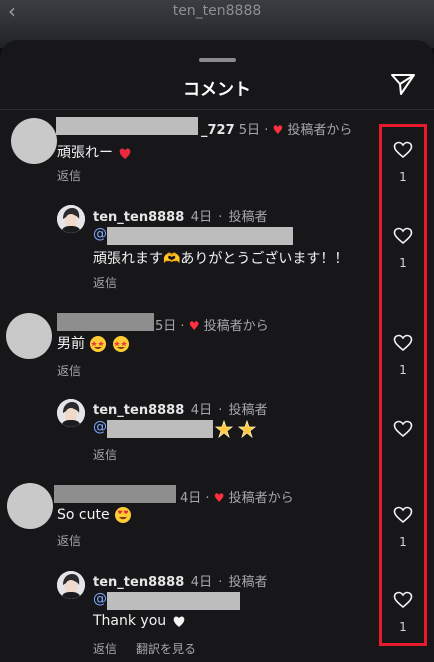 The image size is (434, 662). I want to click on comment-text: 男前, so click(93, 343).